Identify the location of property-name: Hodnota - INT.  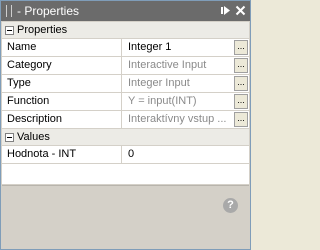
(62, 154).